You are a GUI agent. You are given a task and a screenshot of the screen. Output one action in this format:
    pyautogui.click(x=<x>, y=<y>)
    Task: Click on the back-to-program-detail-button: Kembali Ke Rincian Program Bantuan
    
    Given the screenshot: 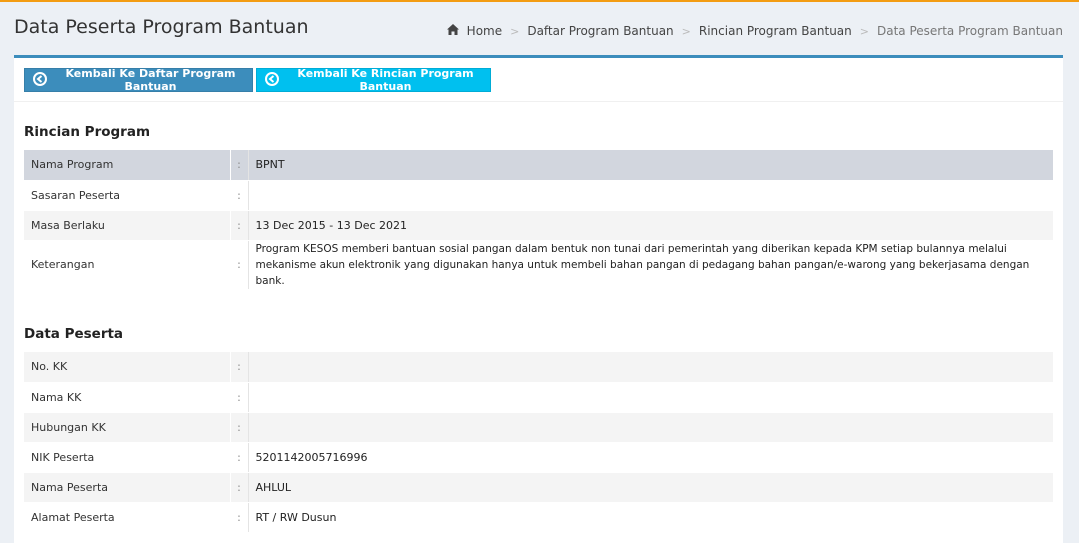 What is the action you would take?
    pyautogui.click(x=373, y=80)
    